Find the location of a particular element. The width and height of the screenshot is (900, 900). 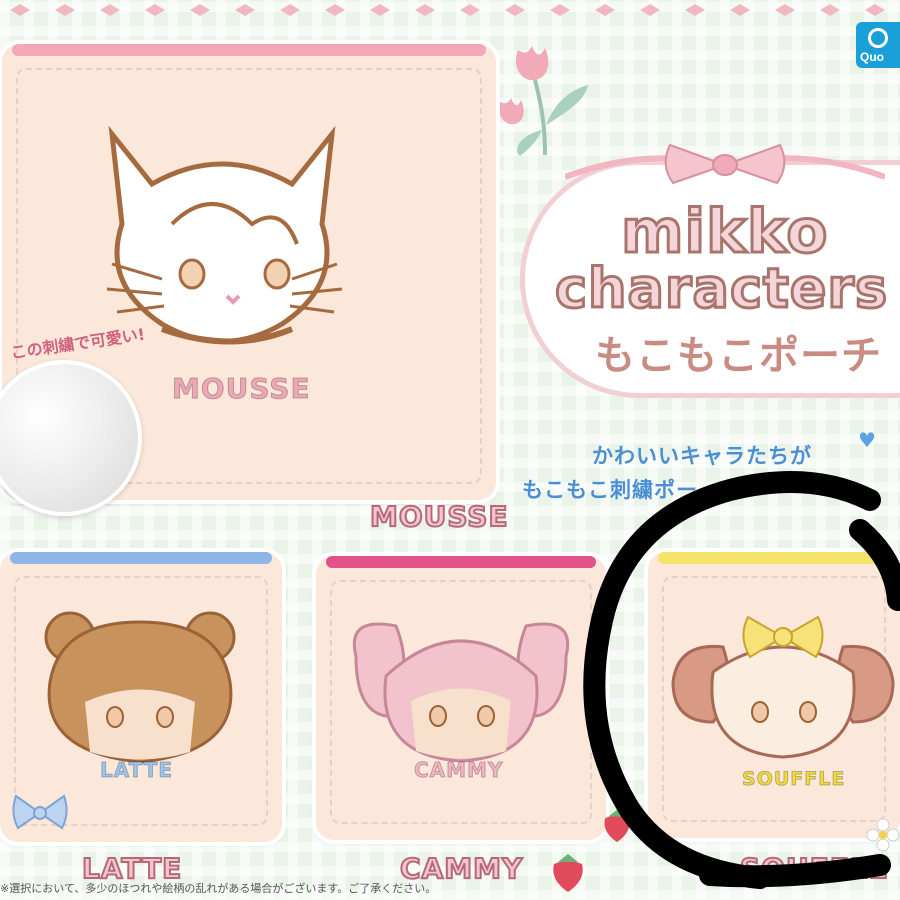

title-line-2: characters is located at coordinates (721, 289).